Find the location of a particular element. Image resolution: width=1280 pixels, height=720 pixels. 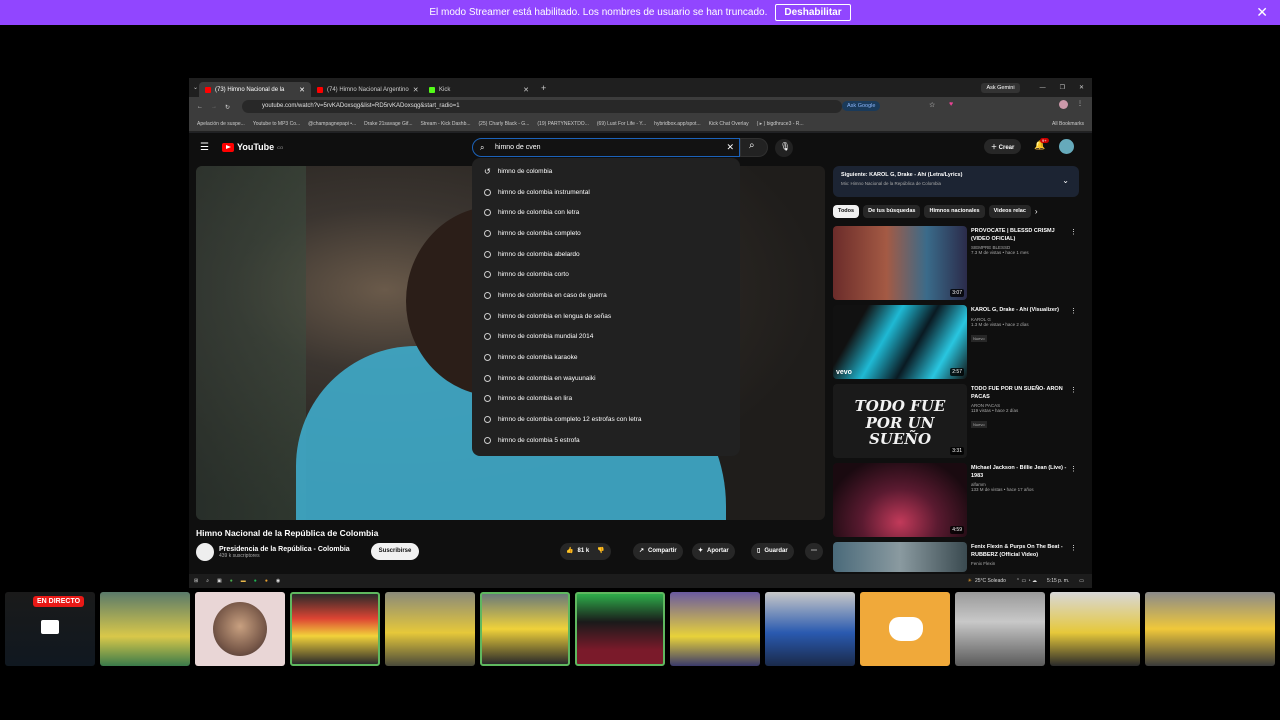

ask-google-button: Ask Google is located at coordinates (861, 106).